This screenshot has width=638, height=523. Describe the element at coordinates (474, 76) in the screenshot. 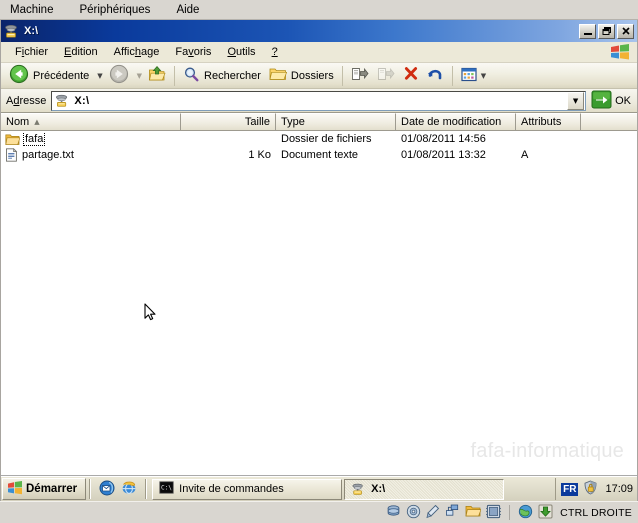

I see `views-button: ▼` at that location.